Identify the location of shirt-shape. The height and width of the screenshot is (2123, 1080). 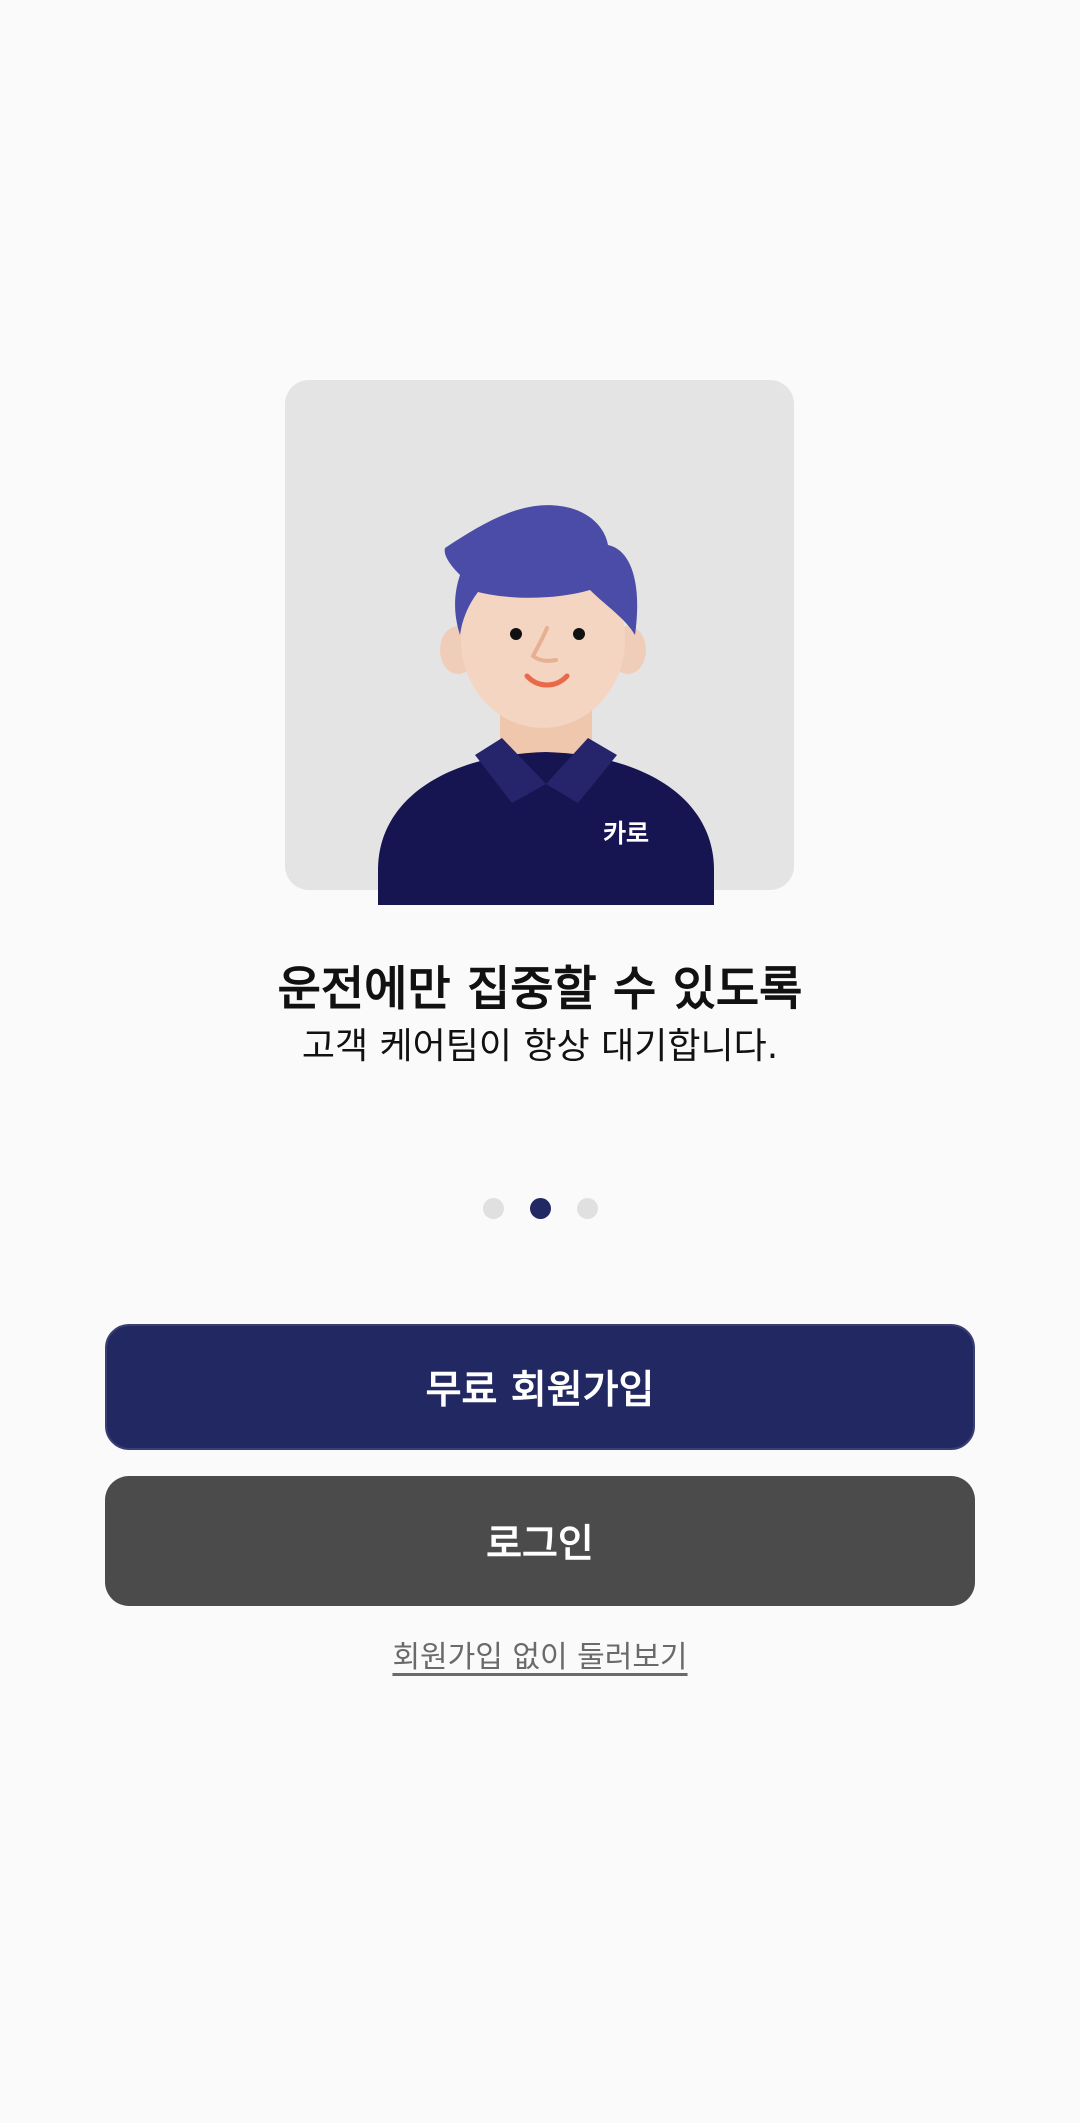
(546, 828).